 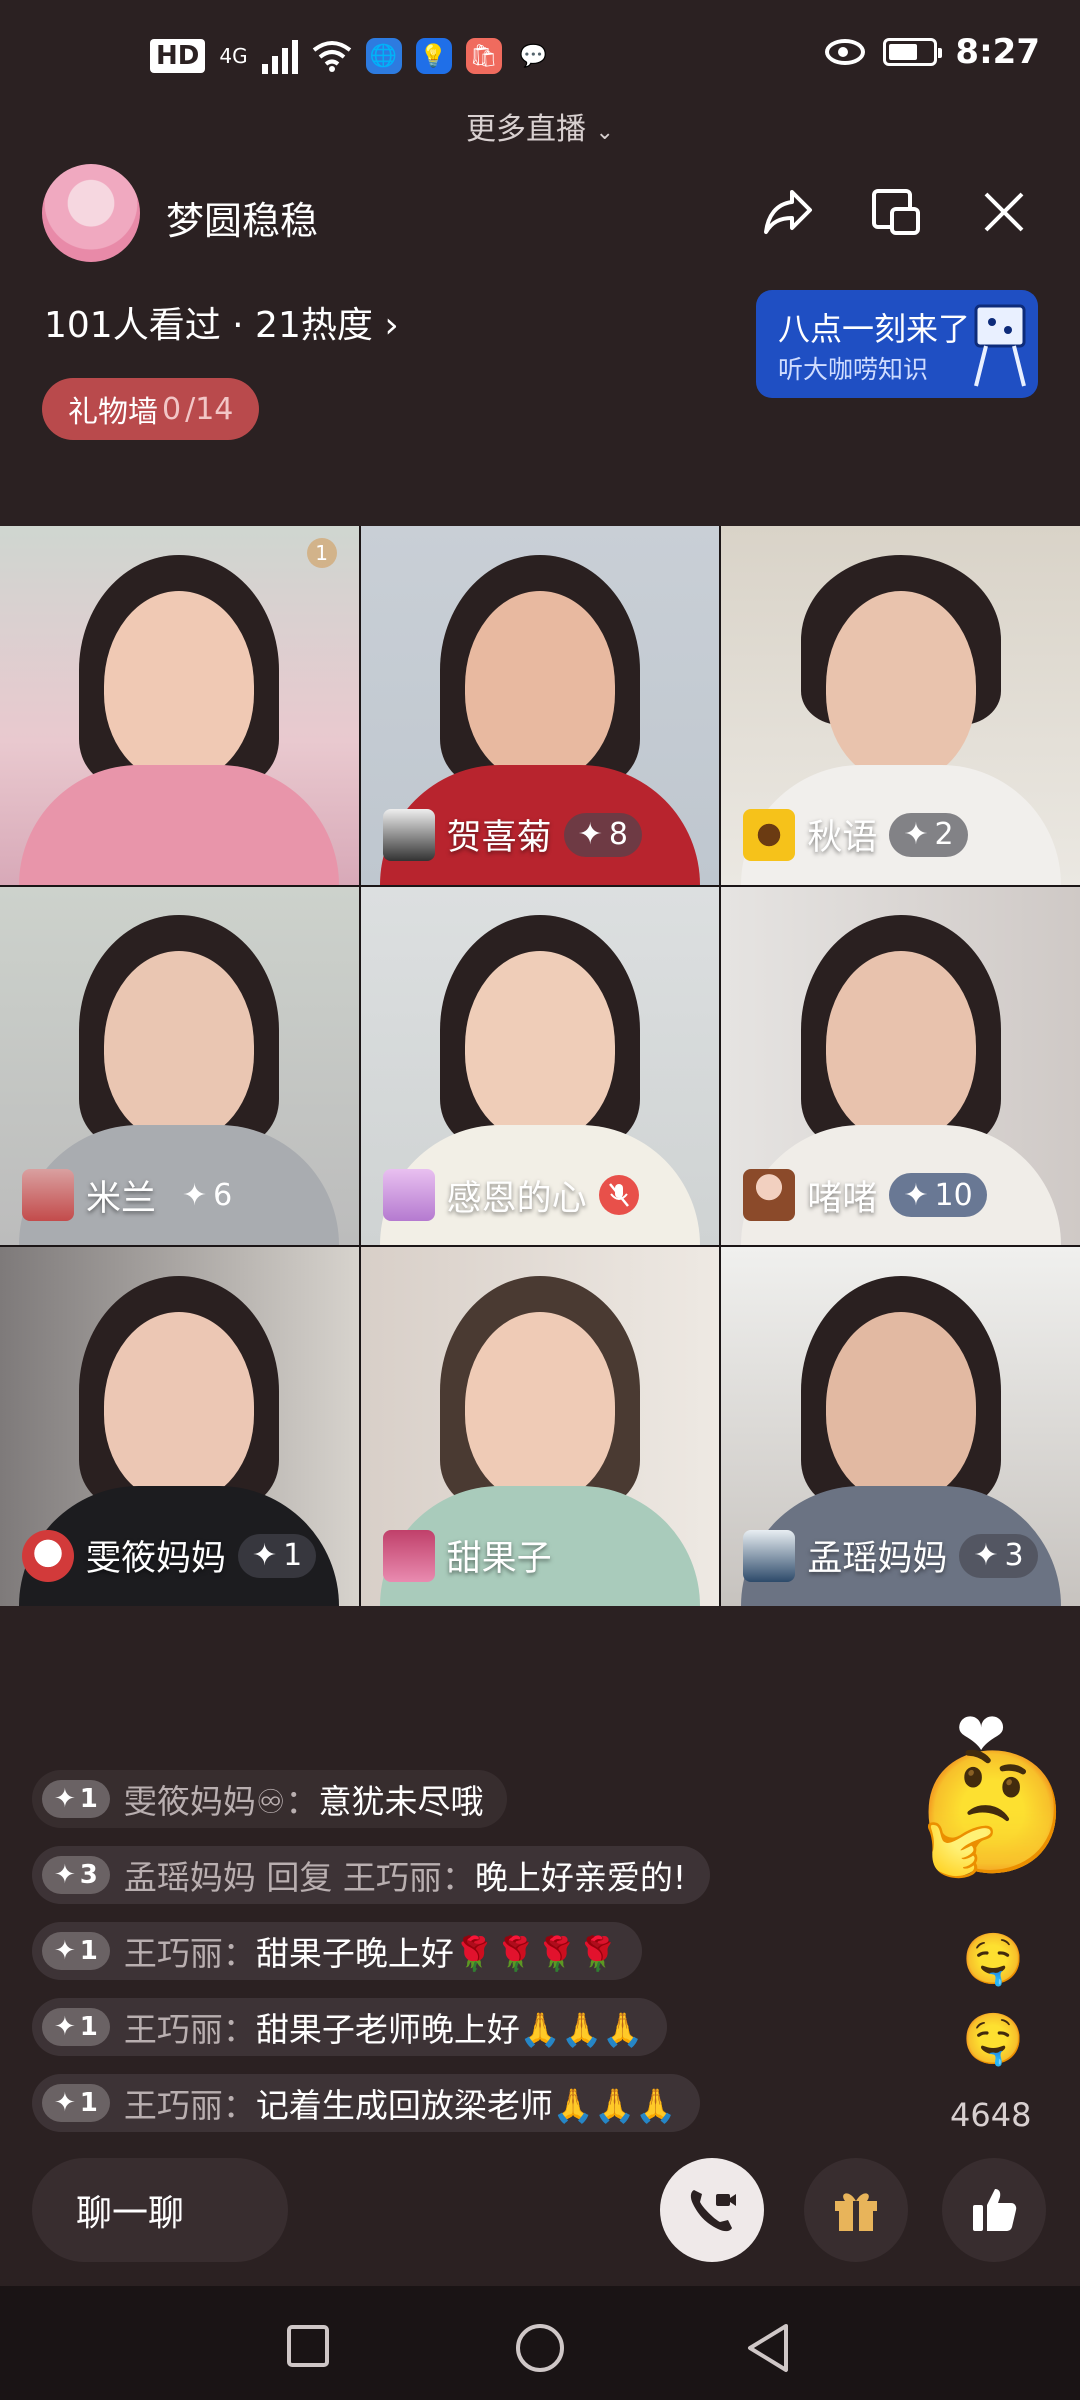 I want to click on chat-username: 孟瑶妈妈 回复 王巧丽：, so click(x=299, y=1875).